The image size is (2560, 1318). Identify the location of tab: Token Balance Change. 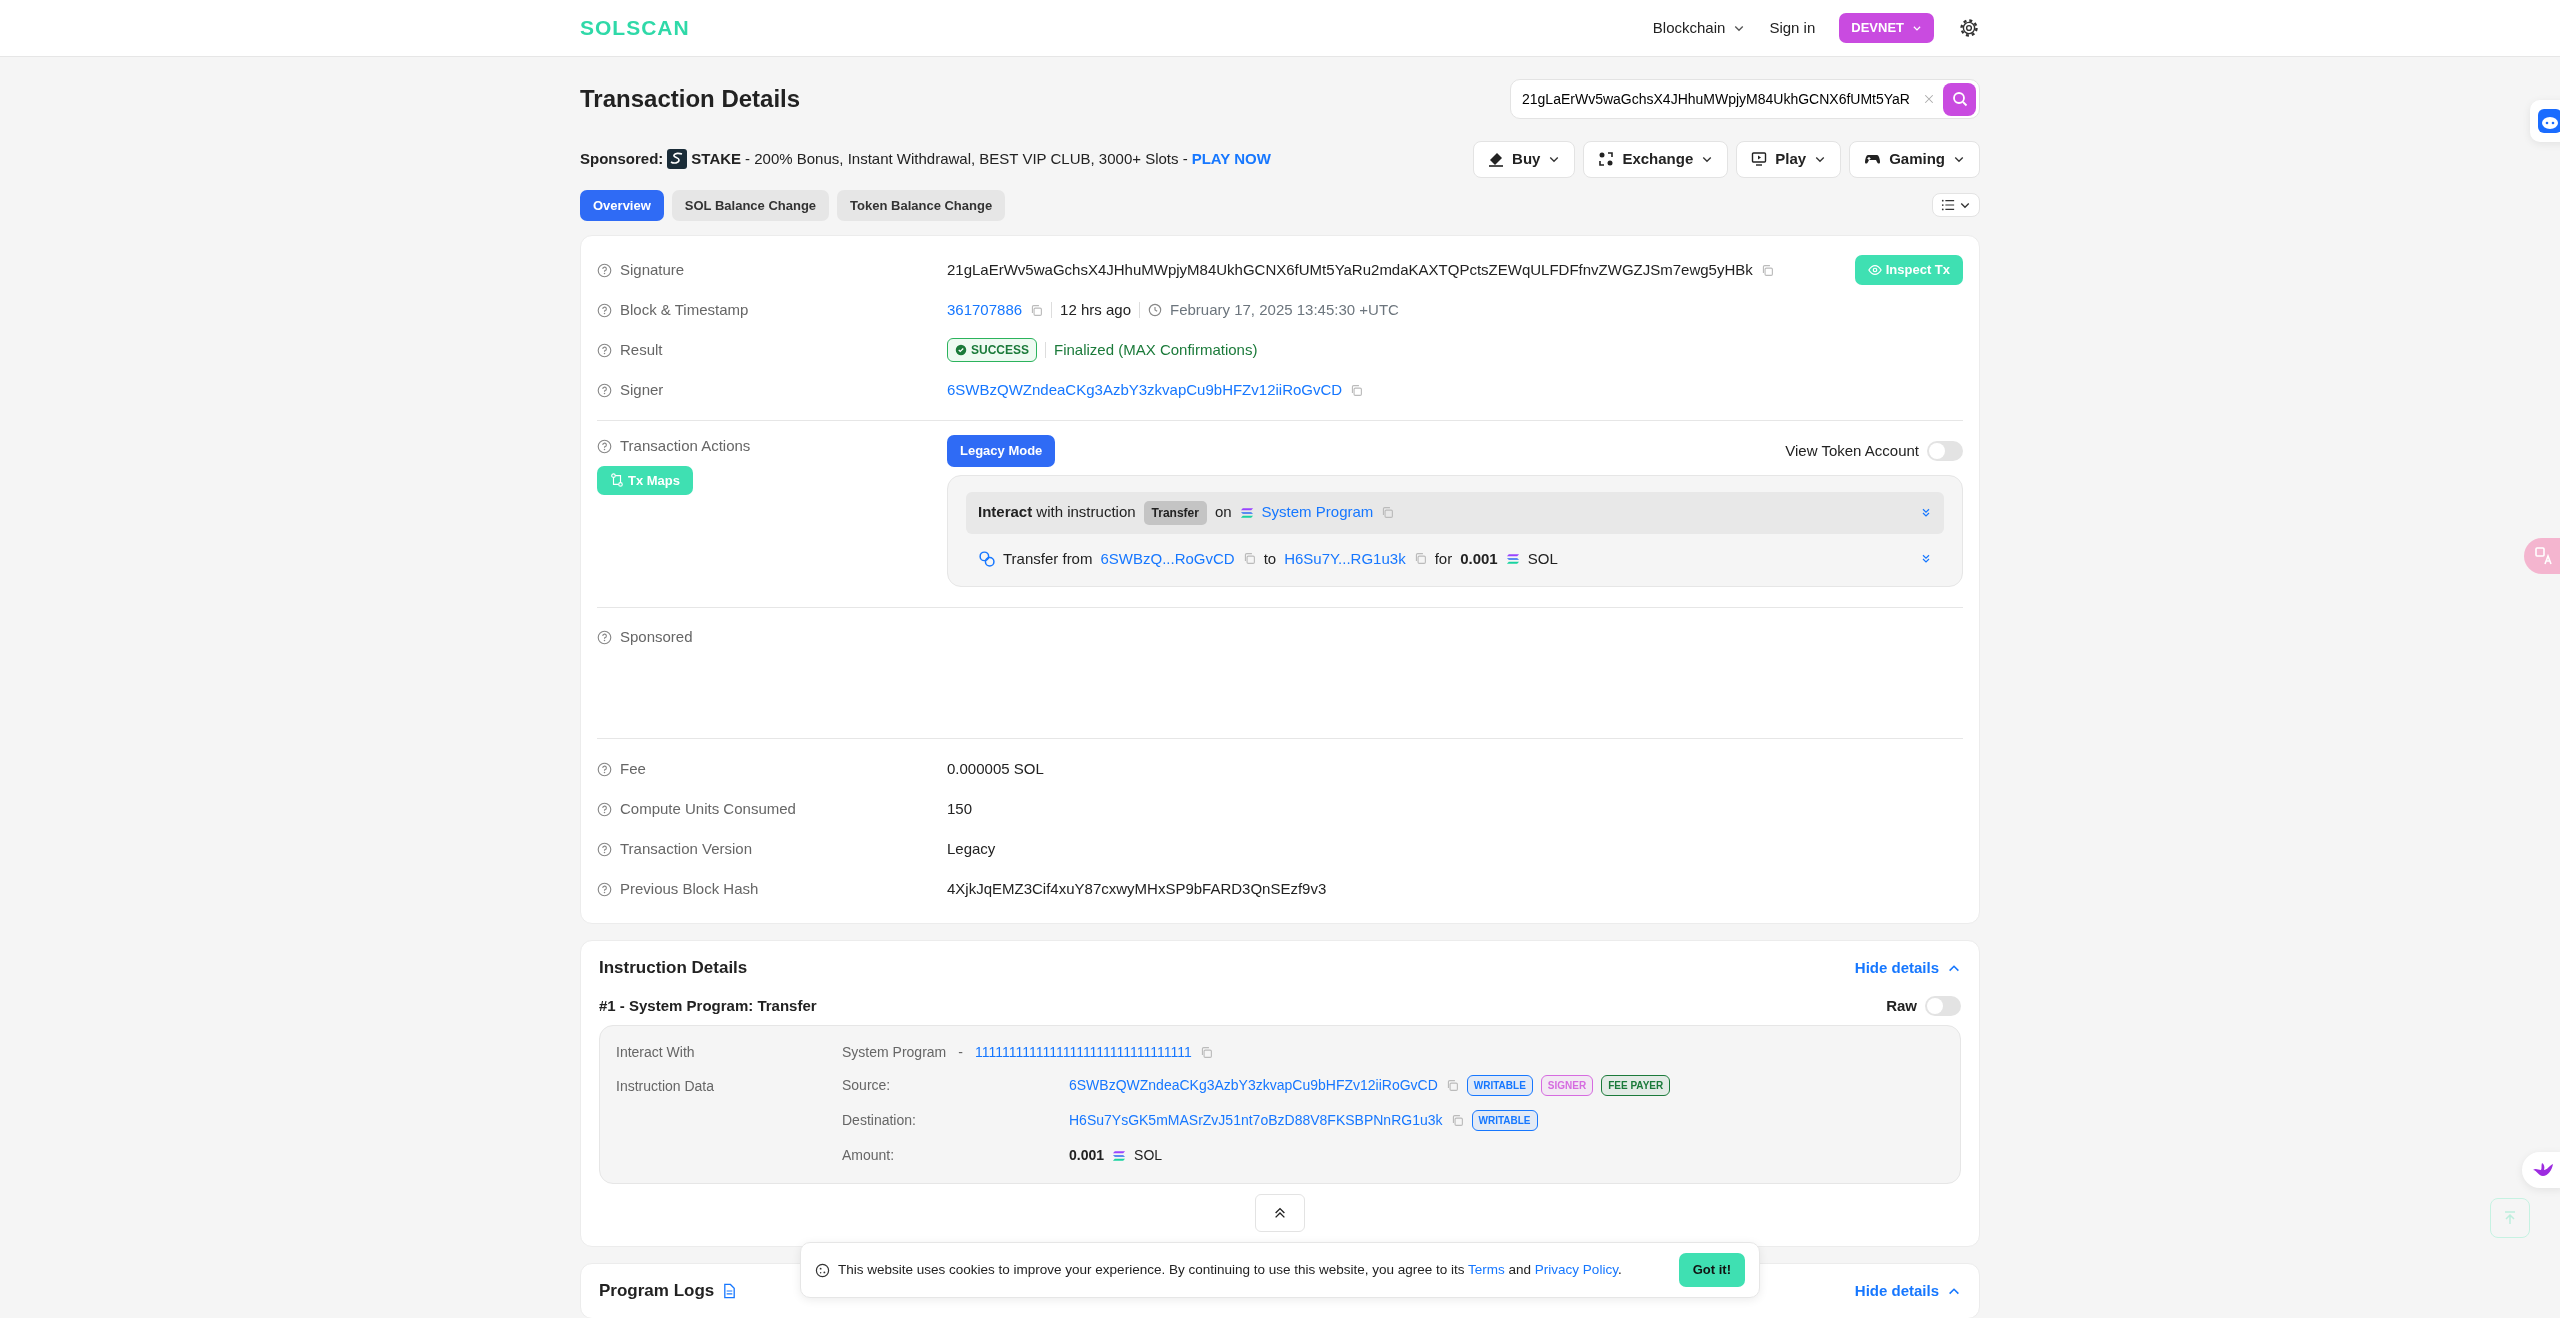
(921, 205).